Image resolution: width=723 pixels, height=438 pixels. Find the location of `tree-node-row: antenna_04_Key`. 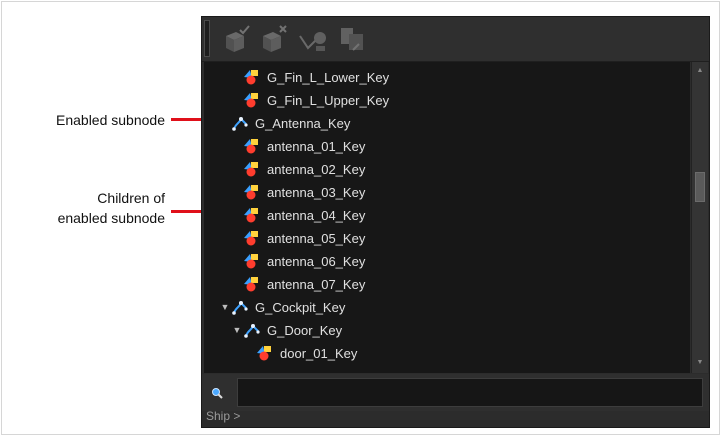

tree-node-row: antenna_04_Key is located at coordinates (298, 215).